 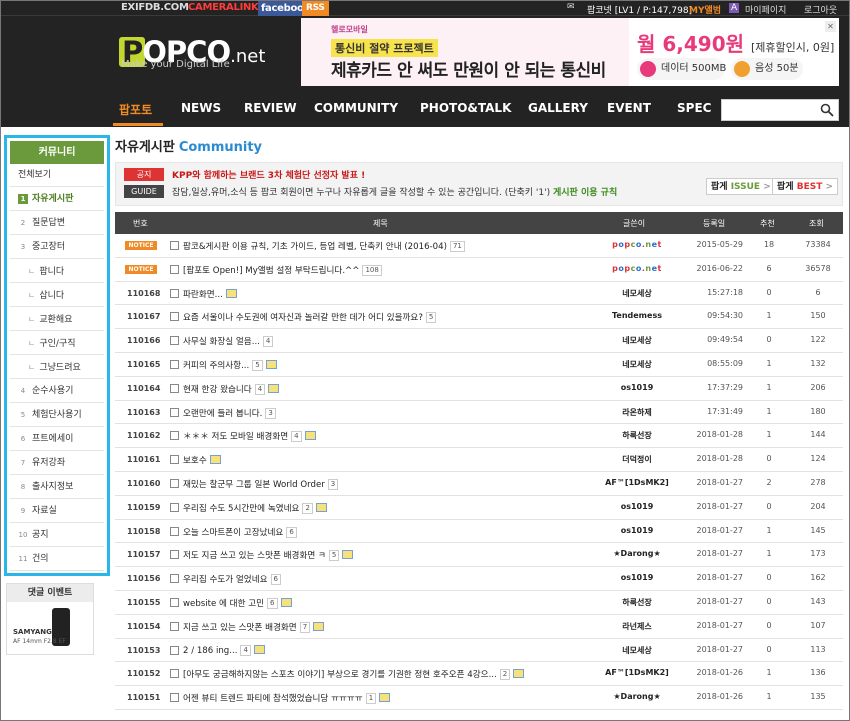 I want to click on logout-link: 로그아웃, so click(x=820, y=9).